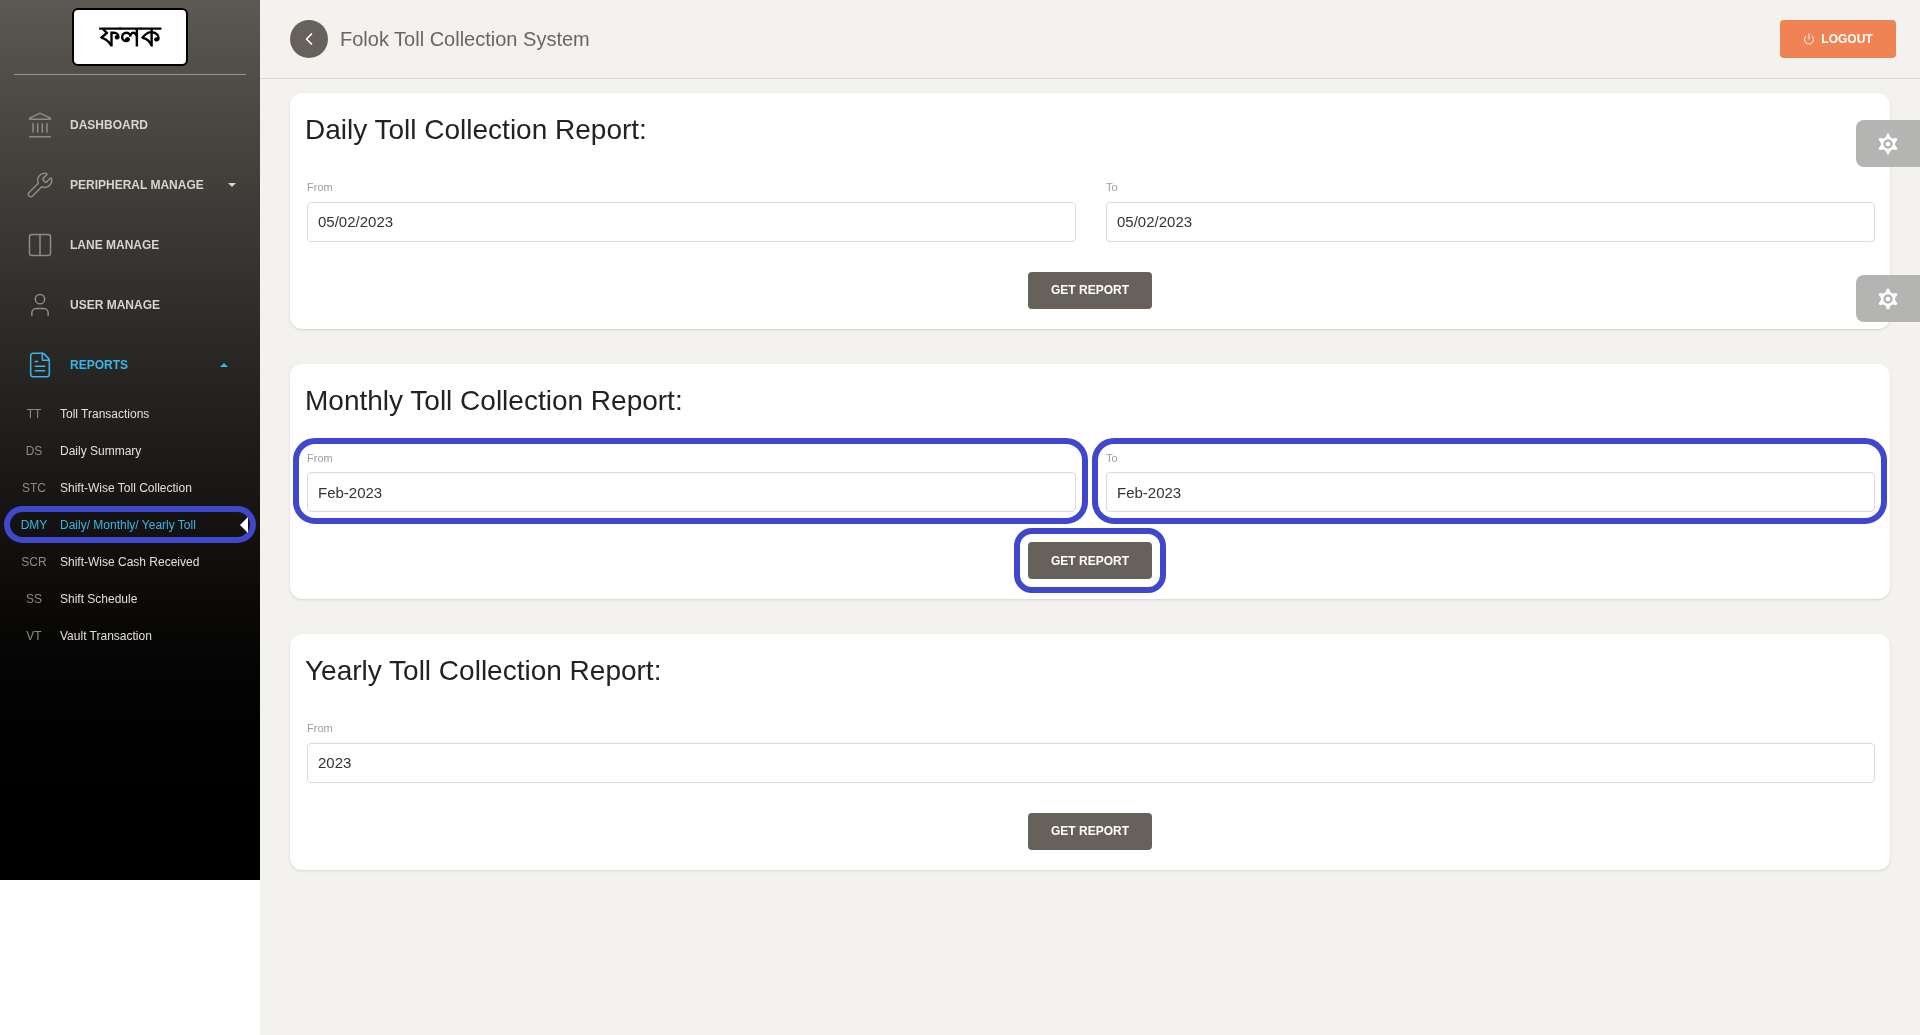 The height and width of the screenshot is (1035, 1920). I want to click on nav-item: LANE MANAGE, so click(130, 245).